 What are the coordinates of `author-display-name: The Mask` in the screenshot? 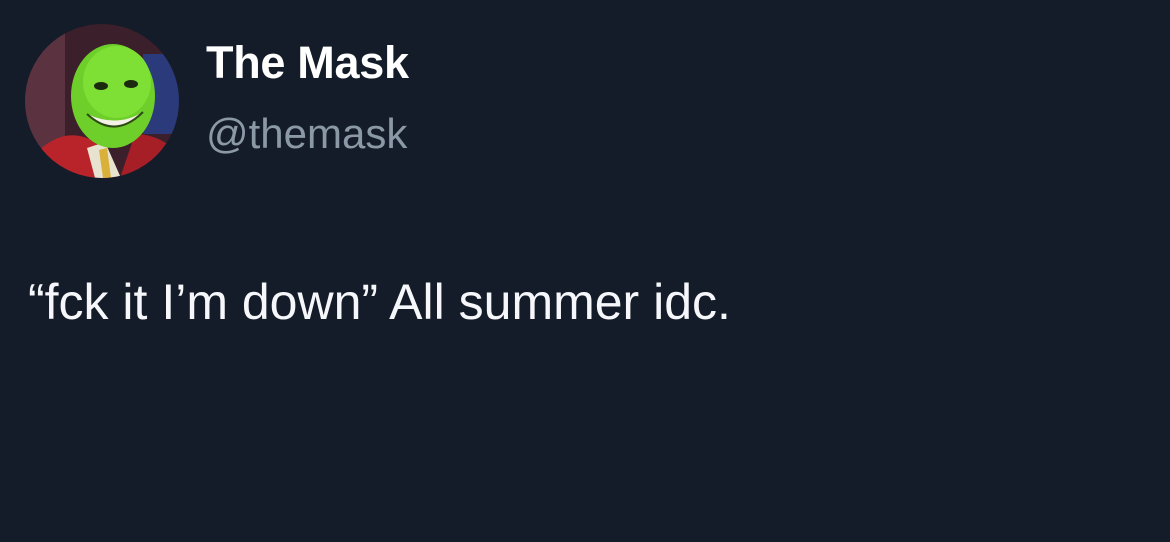 It's located at (307, 62).